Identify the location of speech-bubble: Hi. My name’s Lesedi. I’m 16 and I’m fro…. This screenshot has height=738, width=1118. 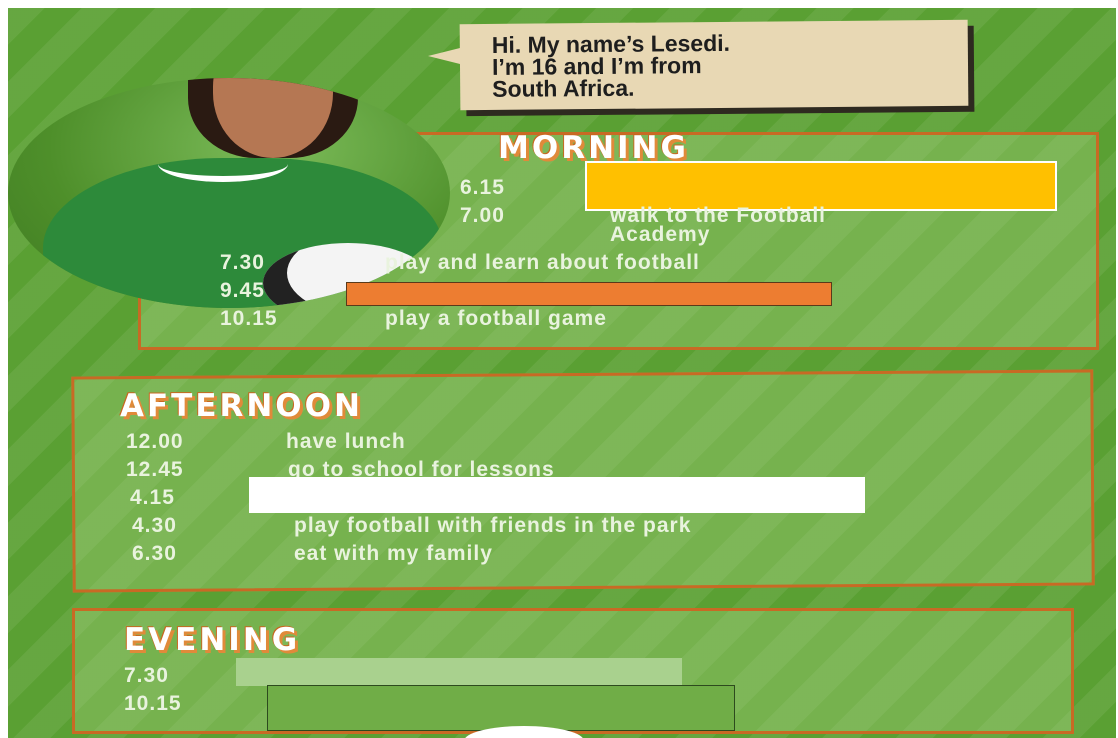
(714, 65).